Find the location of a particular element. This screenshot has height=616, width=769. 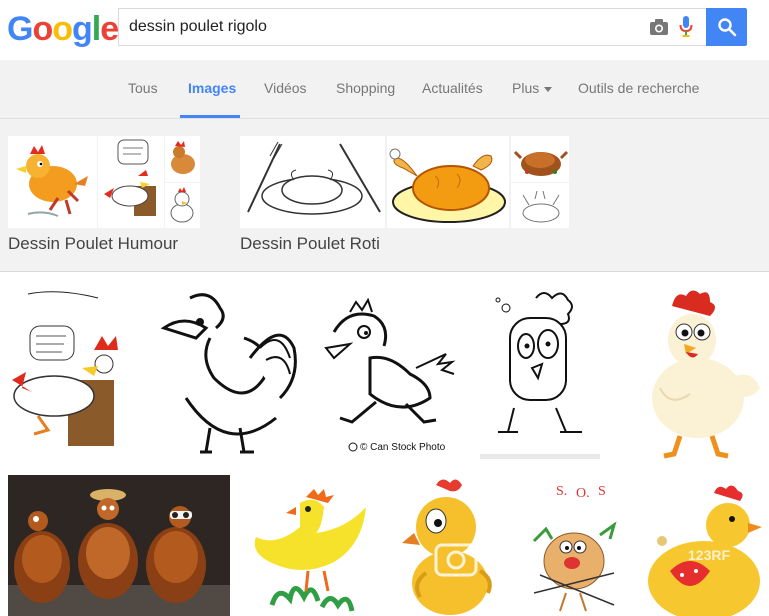

image-result: 123RF is located at coordinates (704, 545).